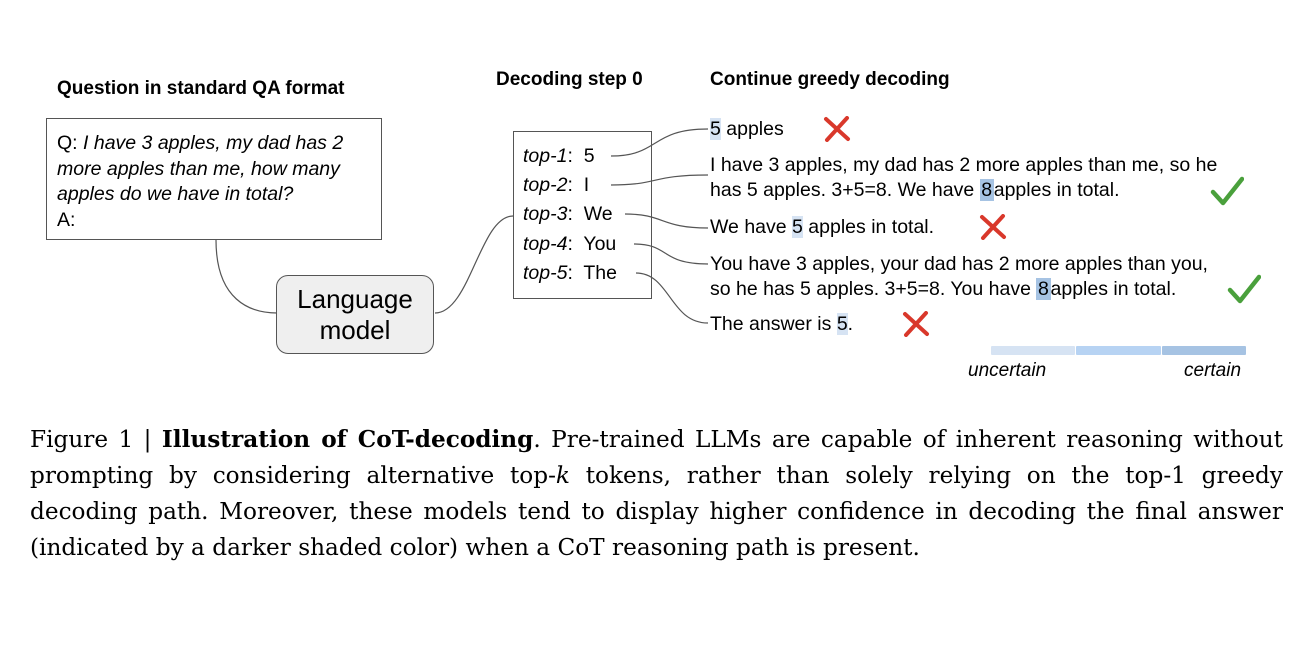  I want to click on legend-swatch-mid, so click(1118, 350).